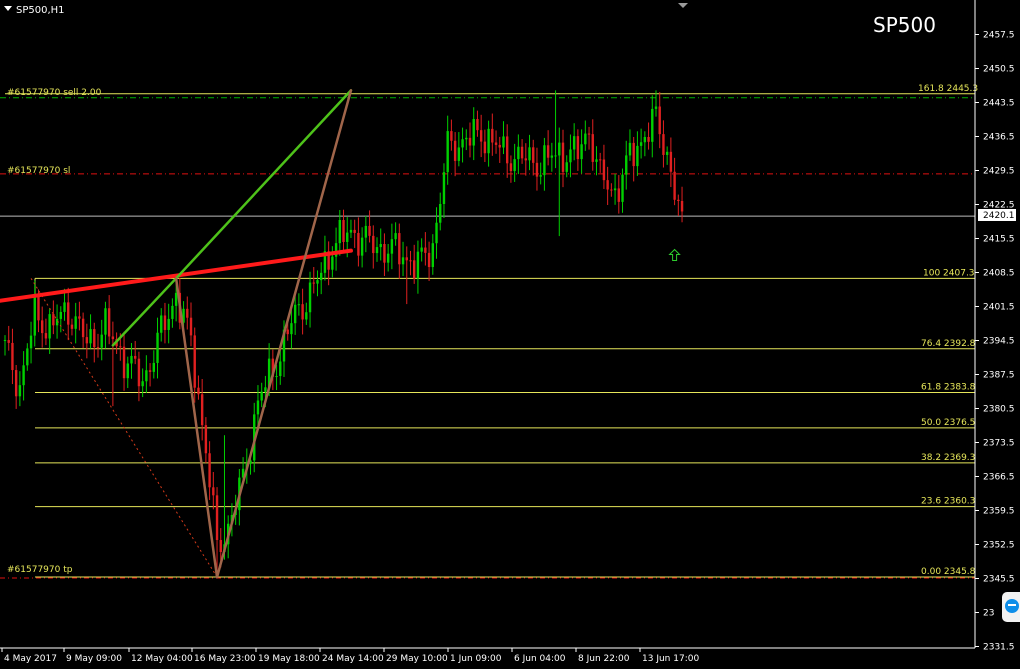 This screenshot has height=669, width=1020. Describe the element at coordinates (948, 423) in the screenshot. I see `fibonacci-level-label: 50.0 2376.5` at that location.